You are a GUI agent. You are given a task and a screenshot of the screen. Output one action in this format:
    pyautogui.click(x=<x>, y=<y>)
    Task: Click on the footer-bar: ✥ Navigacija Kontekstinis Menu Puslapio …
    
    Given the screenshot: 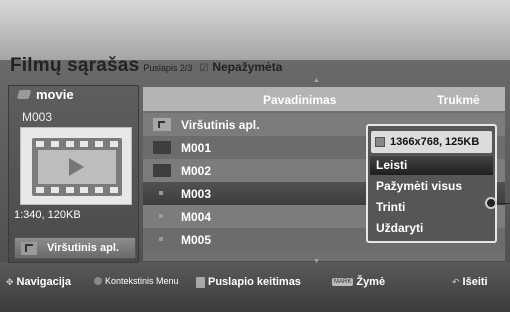 What is the action you would take?
    pyautogui.click(x=255, y=283)
    